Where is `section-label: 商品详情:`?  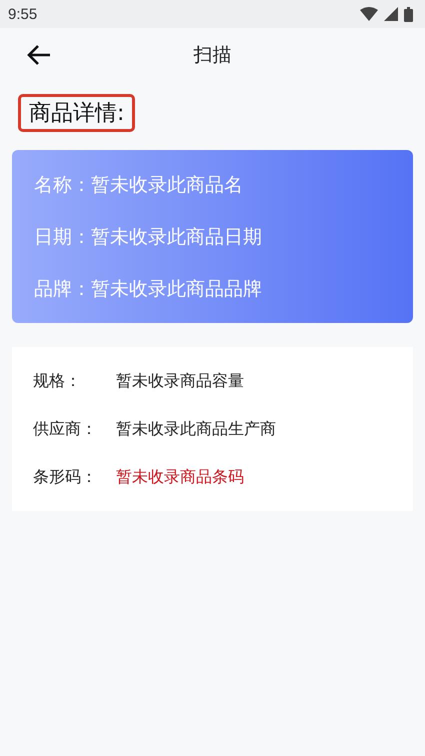
section-label: 商品详情: is located at coordinates (77, 113).